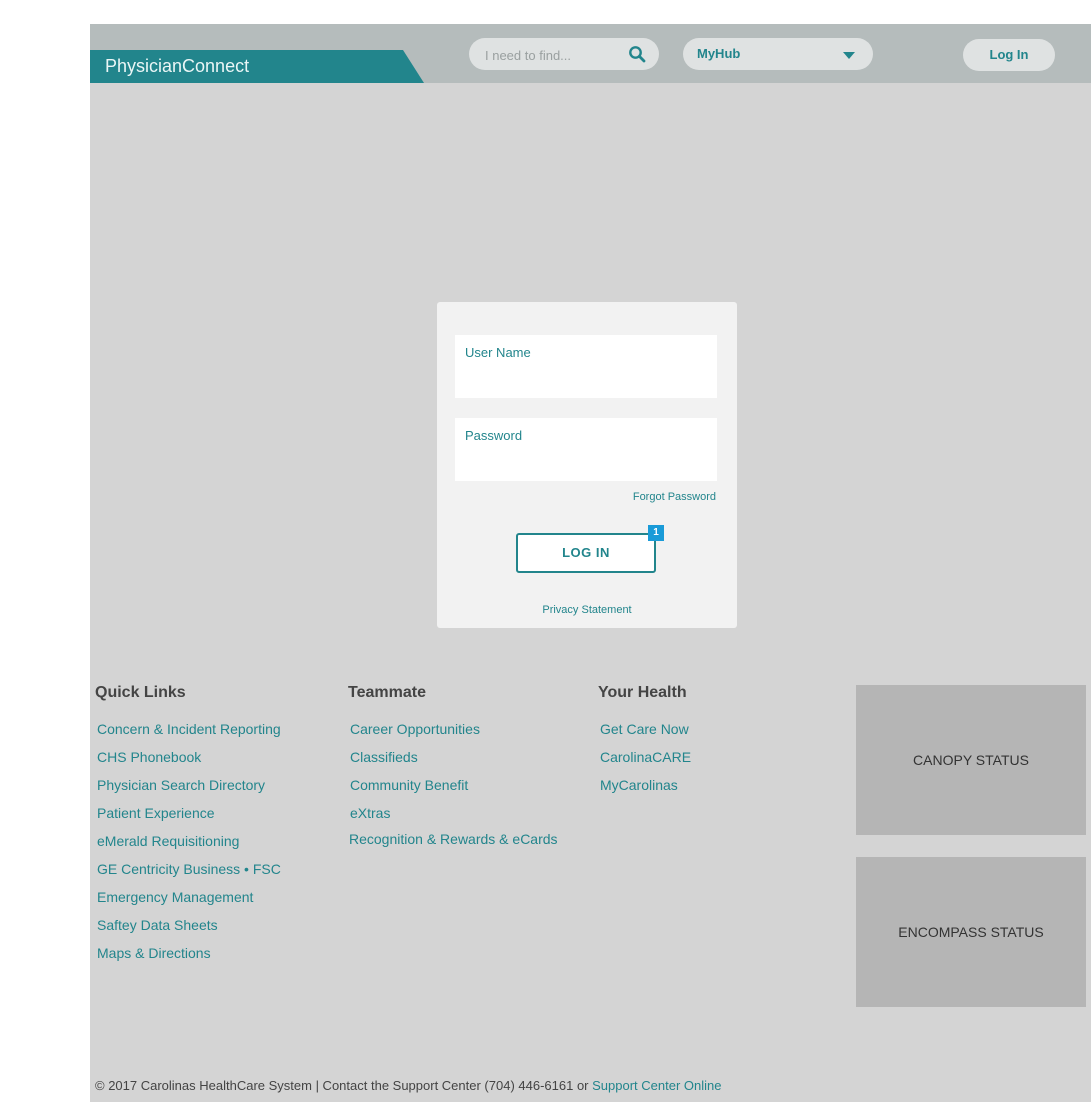 The width and height of the screenshot is (1091, 1116). Describe the element at coordinates (409, 785) in the screenshot. I see `teammate-link: Community Benefit` at that location.